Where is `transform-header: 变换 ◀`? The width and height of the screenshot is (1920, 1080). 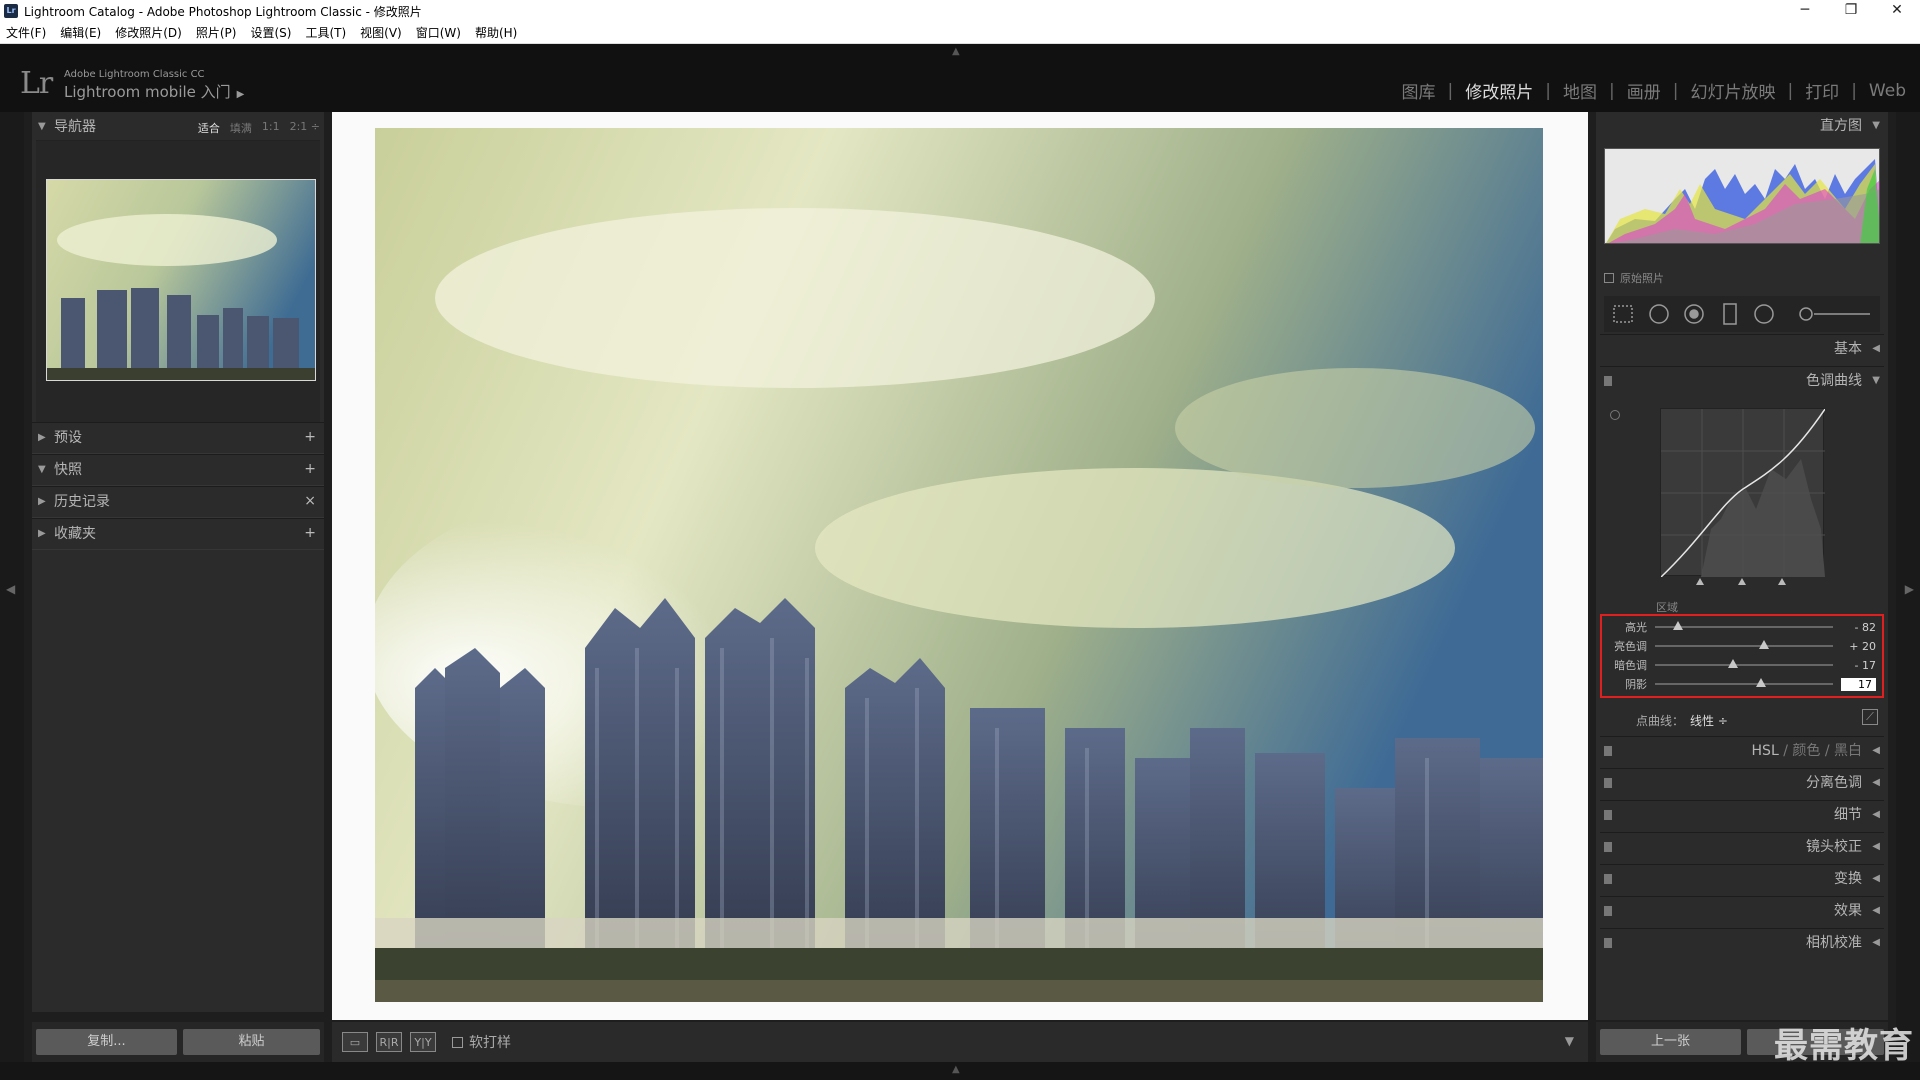
transform-header: 变换 ◀ is located at coordinates (1742, 878).